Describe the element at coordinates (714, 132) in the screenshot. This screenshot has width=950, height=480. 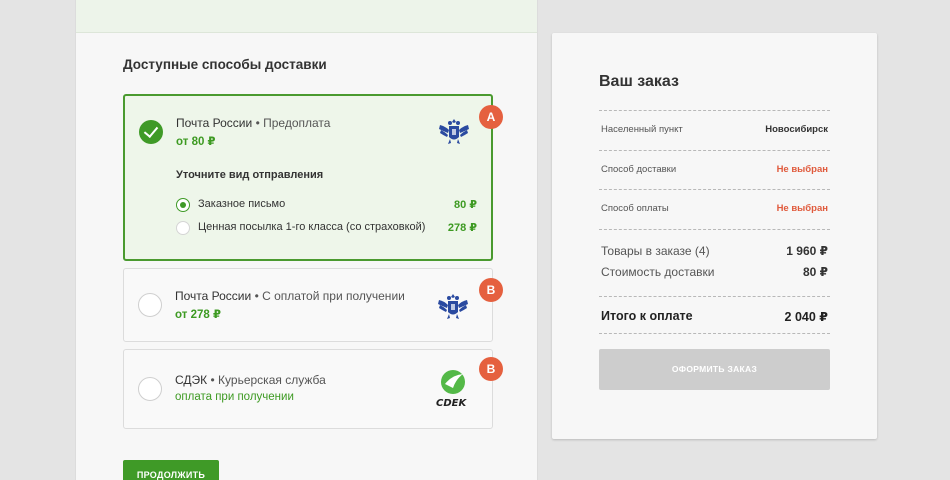
I see `city-row: Населенный пункт Новосибирск` at that location.